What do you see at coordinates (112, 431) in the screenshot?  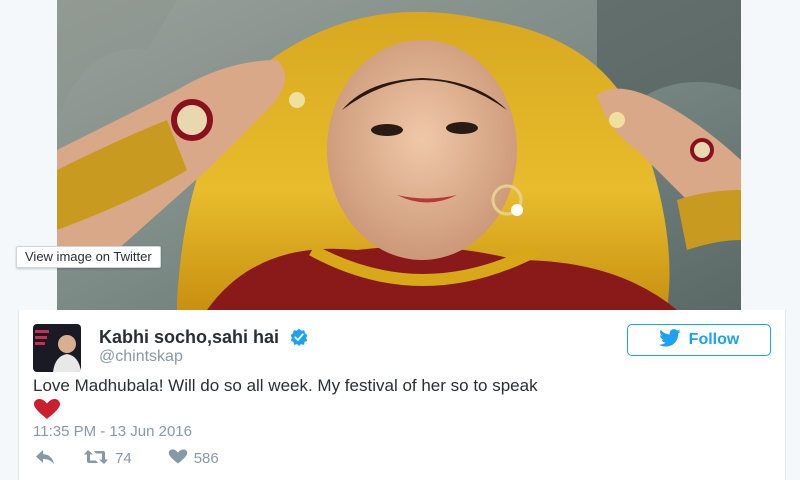 I see `tweet-timestamp: 11:35 PM - 13 Jun 2016` at bounding box center [112, 431].